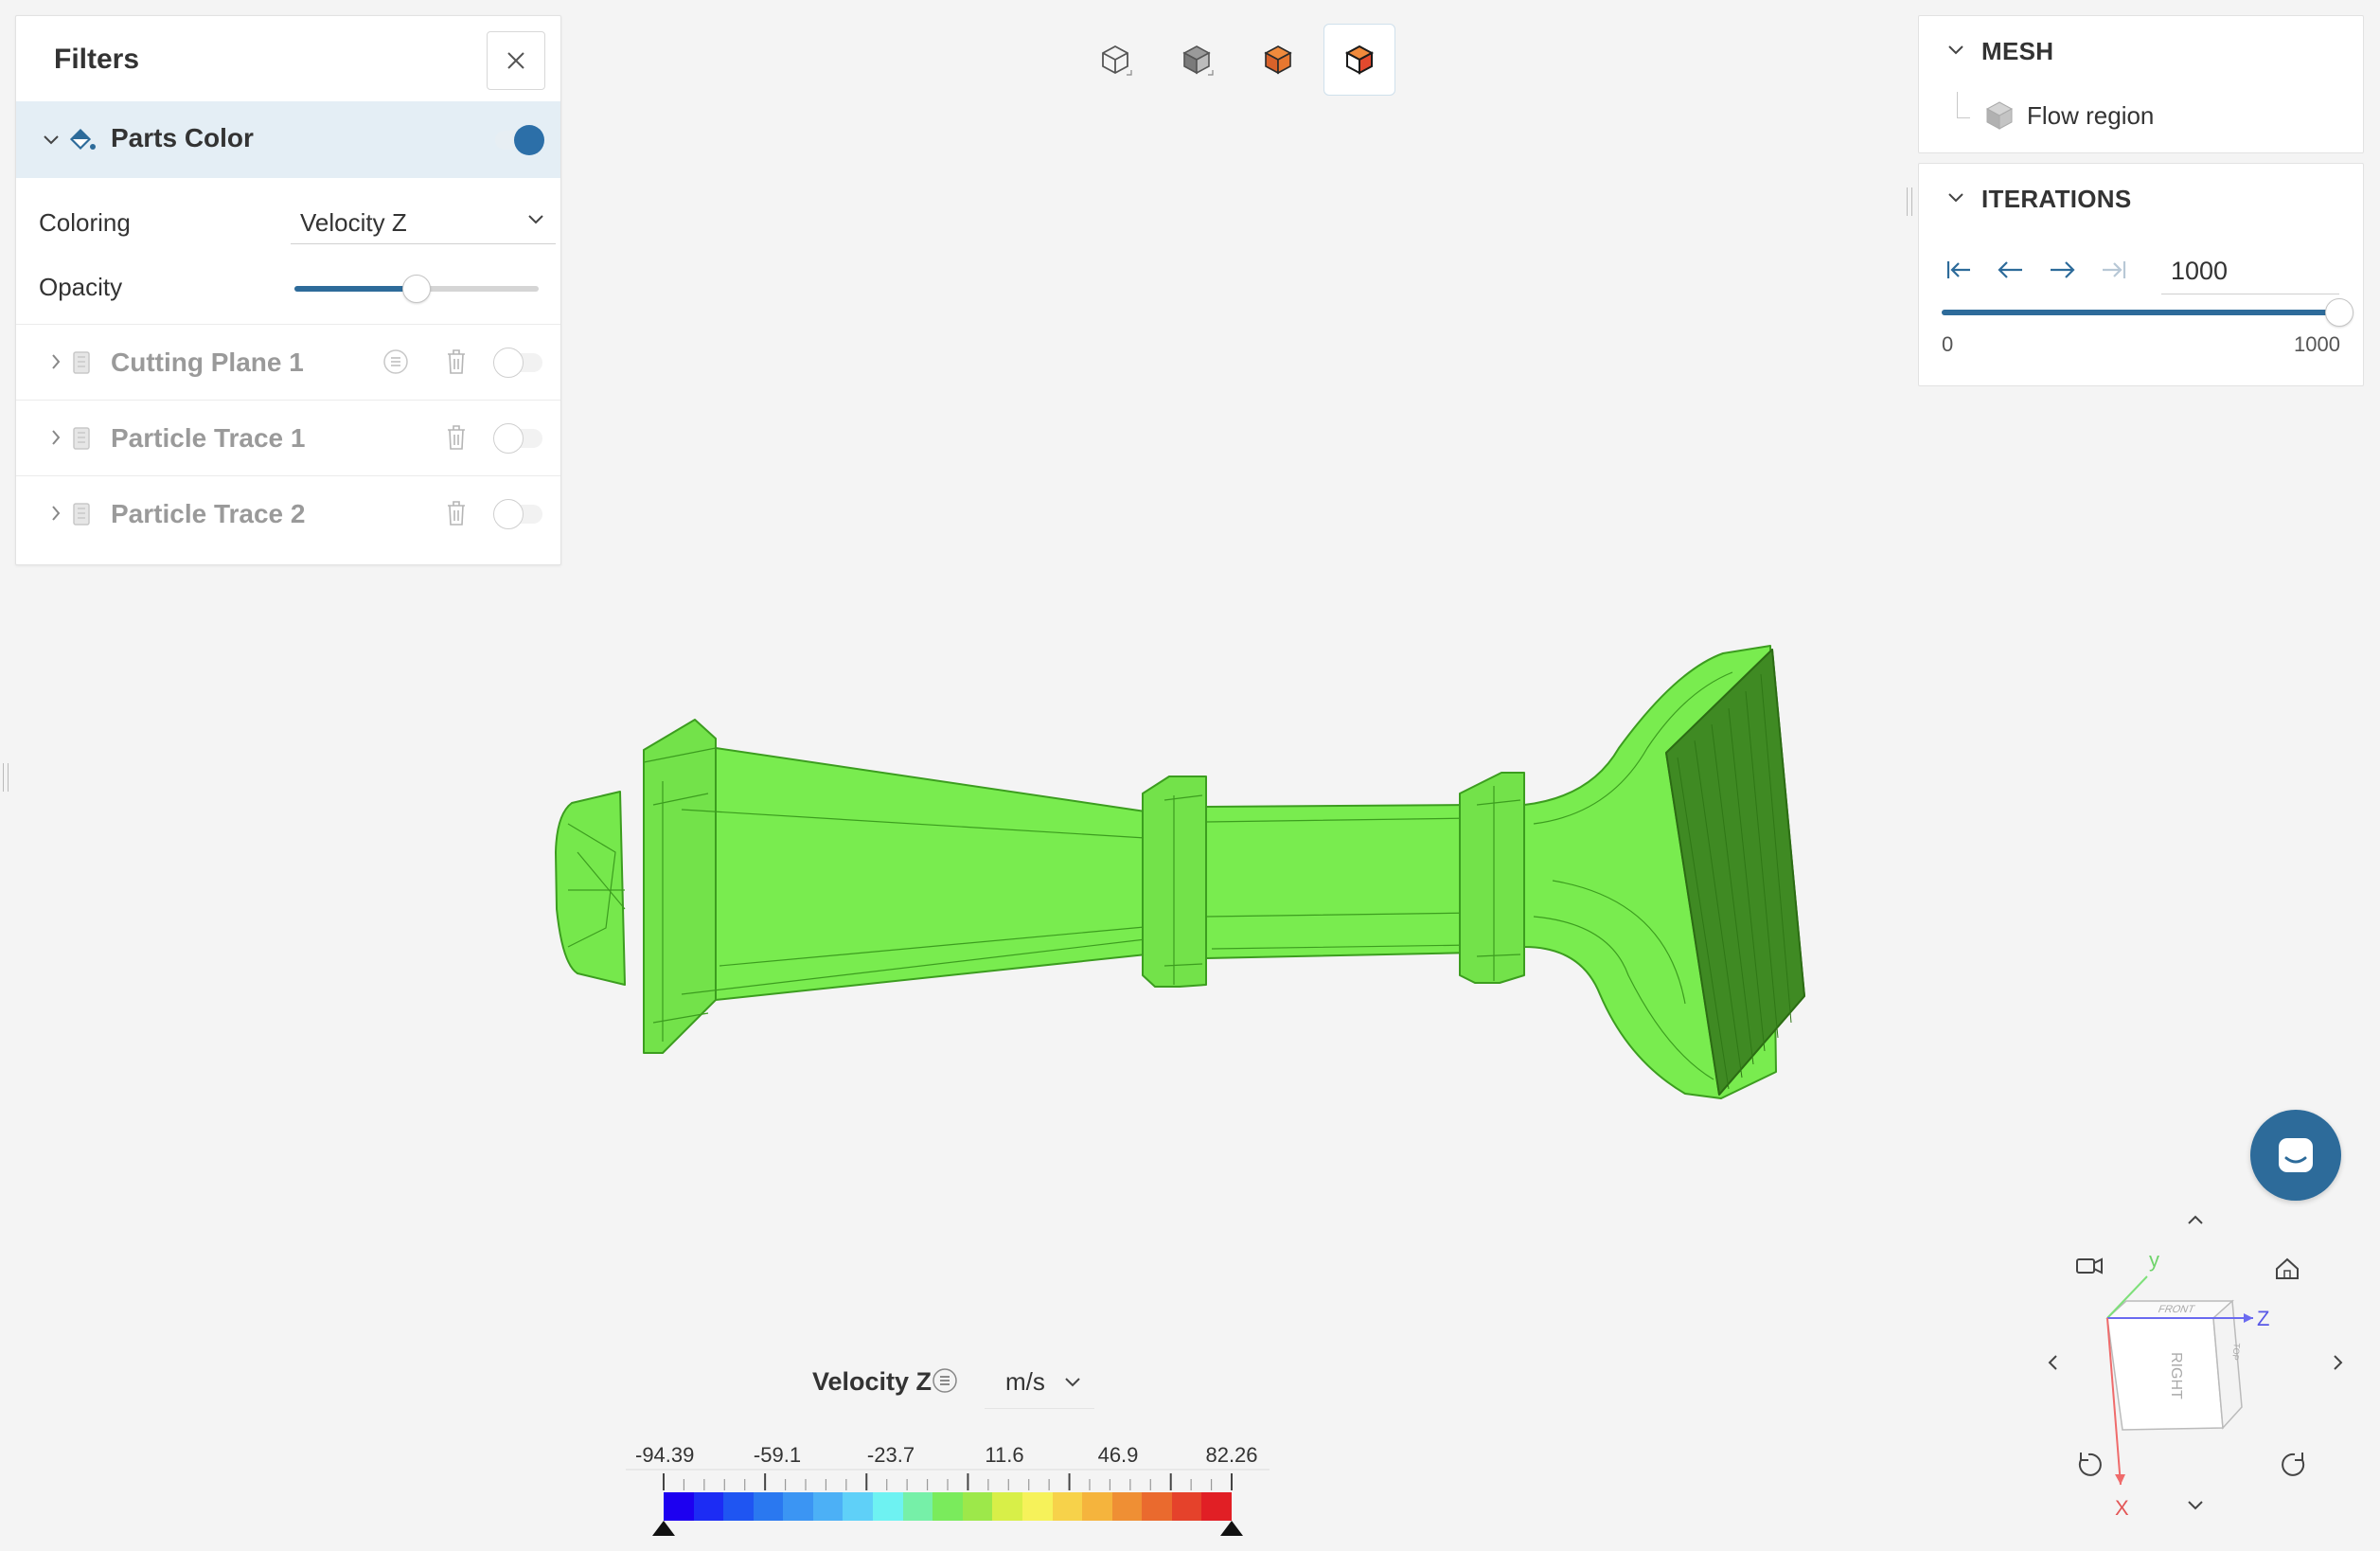  What do you see at coordinates (1231, 1528) in the screenshot?
I see `legend-max-handle-icon` at bounding box center [1231, 1528].